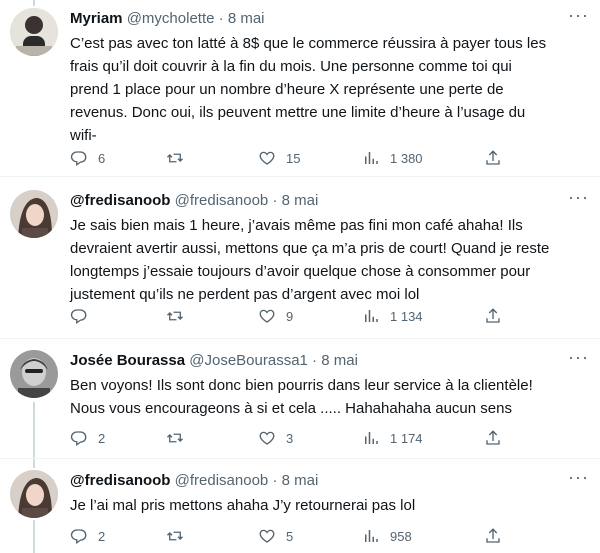  Describe the element at coordinates (275, 536) in the screenshot. I see `like-button: 5` at that location.